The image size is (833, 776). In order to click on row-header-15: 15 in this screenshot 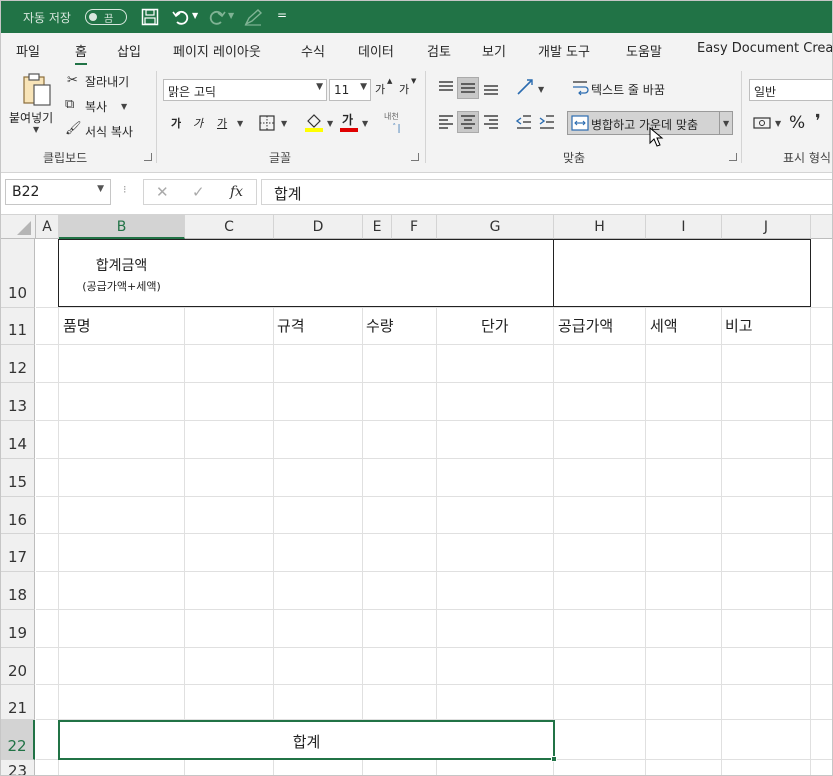, I will do `click(18, 478)`.